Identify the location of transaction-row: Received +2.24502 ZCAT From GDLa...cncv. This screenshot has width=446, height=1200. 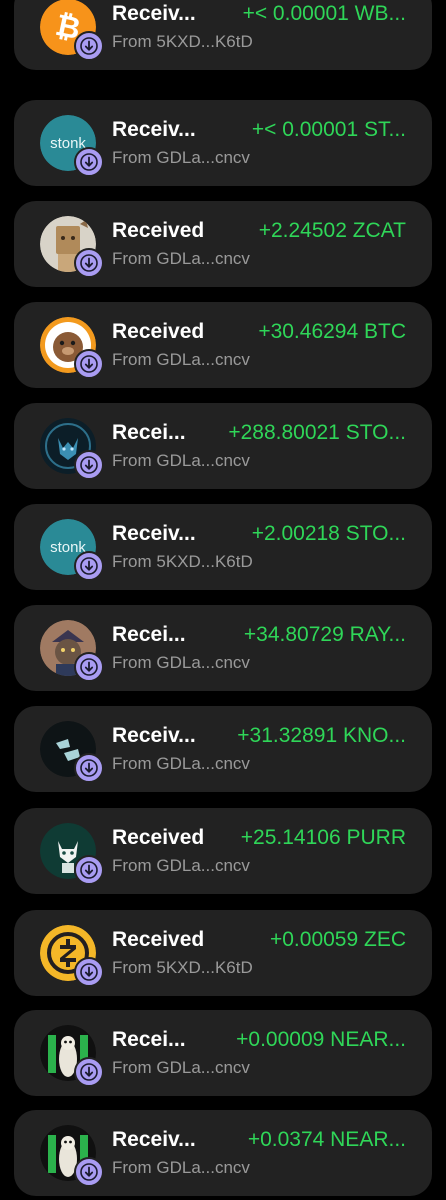
(223, 244).